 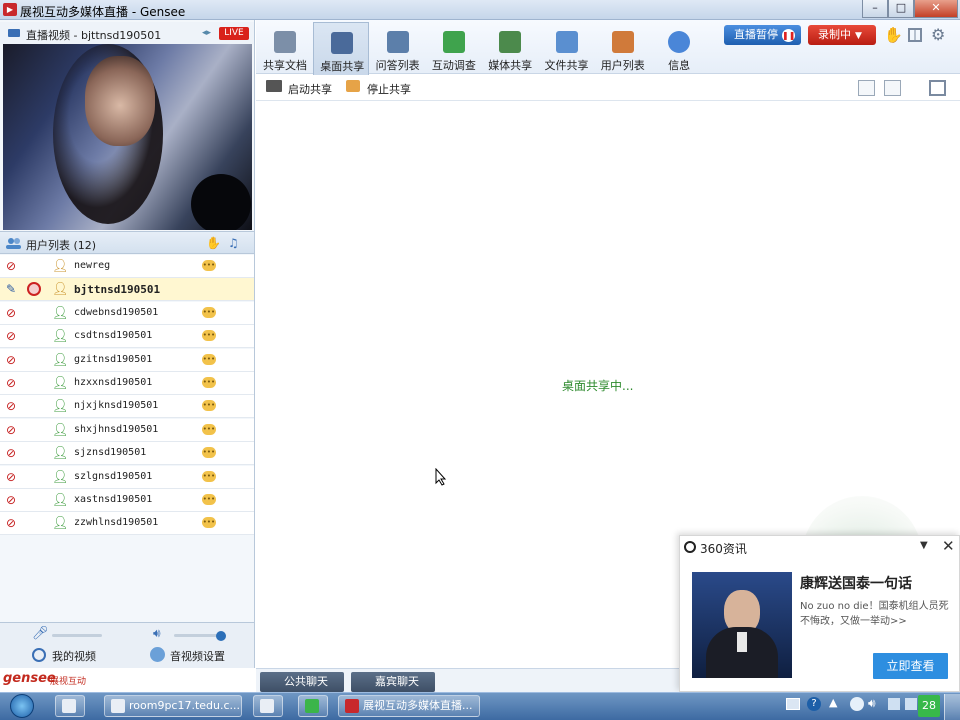 What do you see at coordinates (77, 635) in the screenshot?
I see `mic-volume-slider` at bounding box center [77, 635].